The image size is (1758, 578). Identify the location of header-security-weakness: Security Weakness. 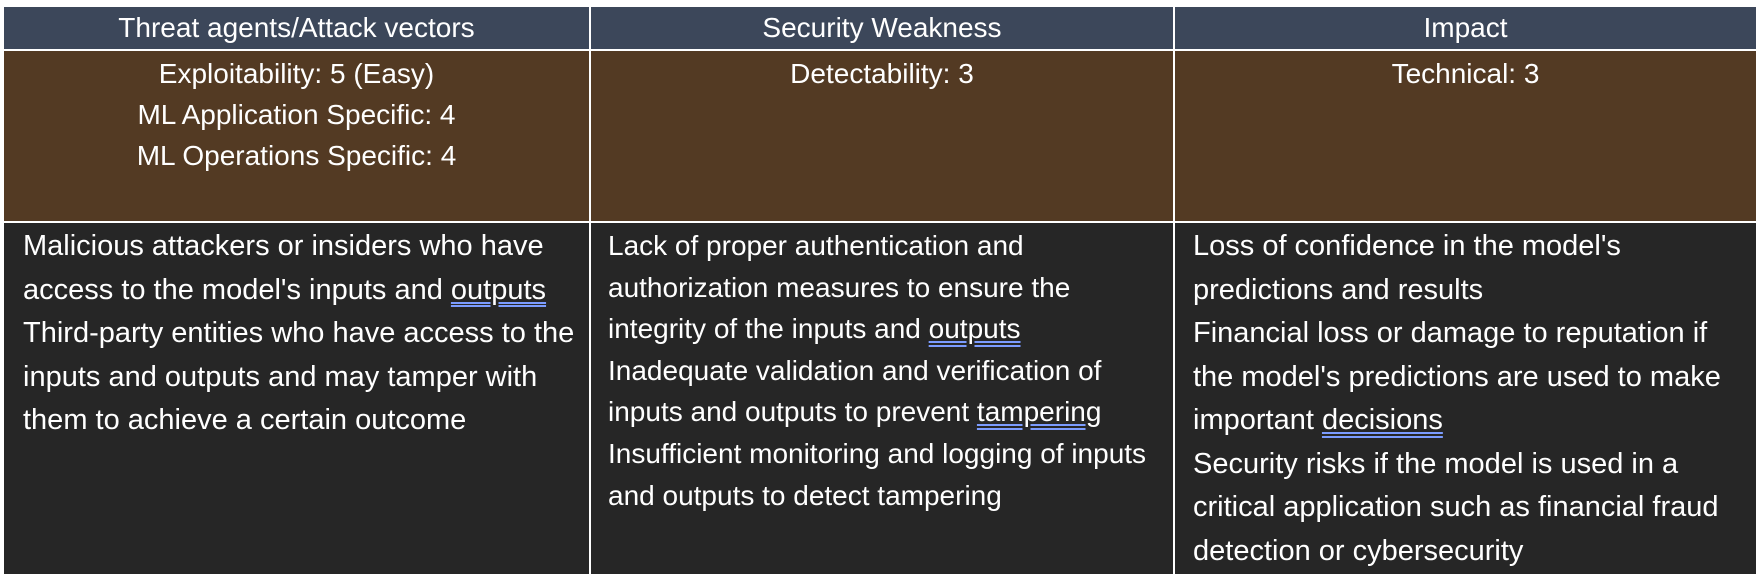
(882, 28).